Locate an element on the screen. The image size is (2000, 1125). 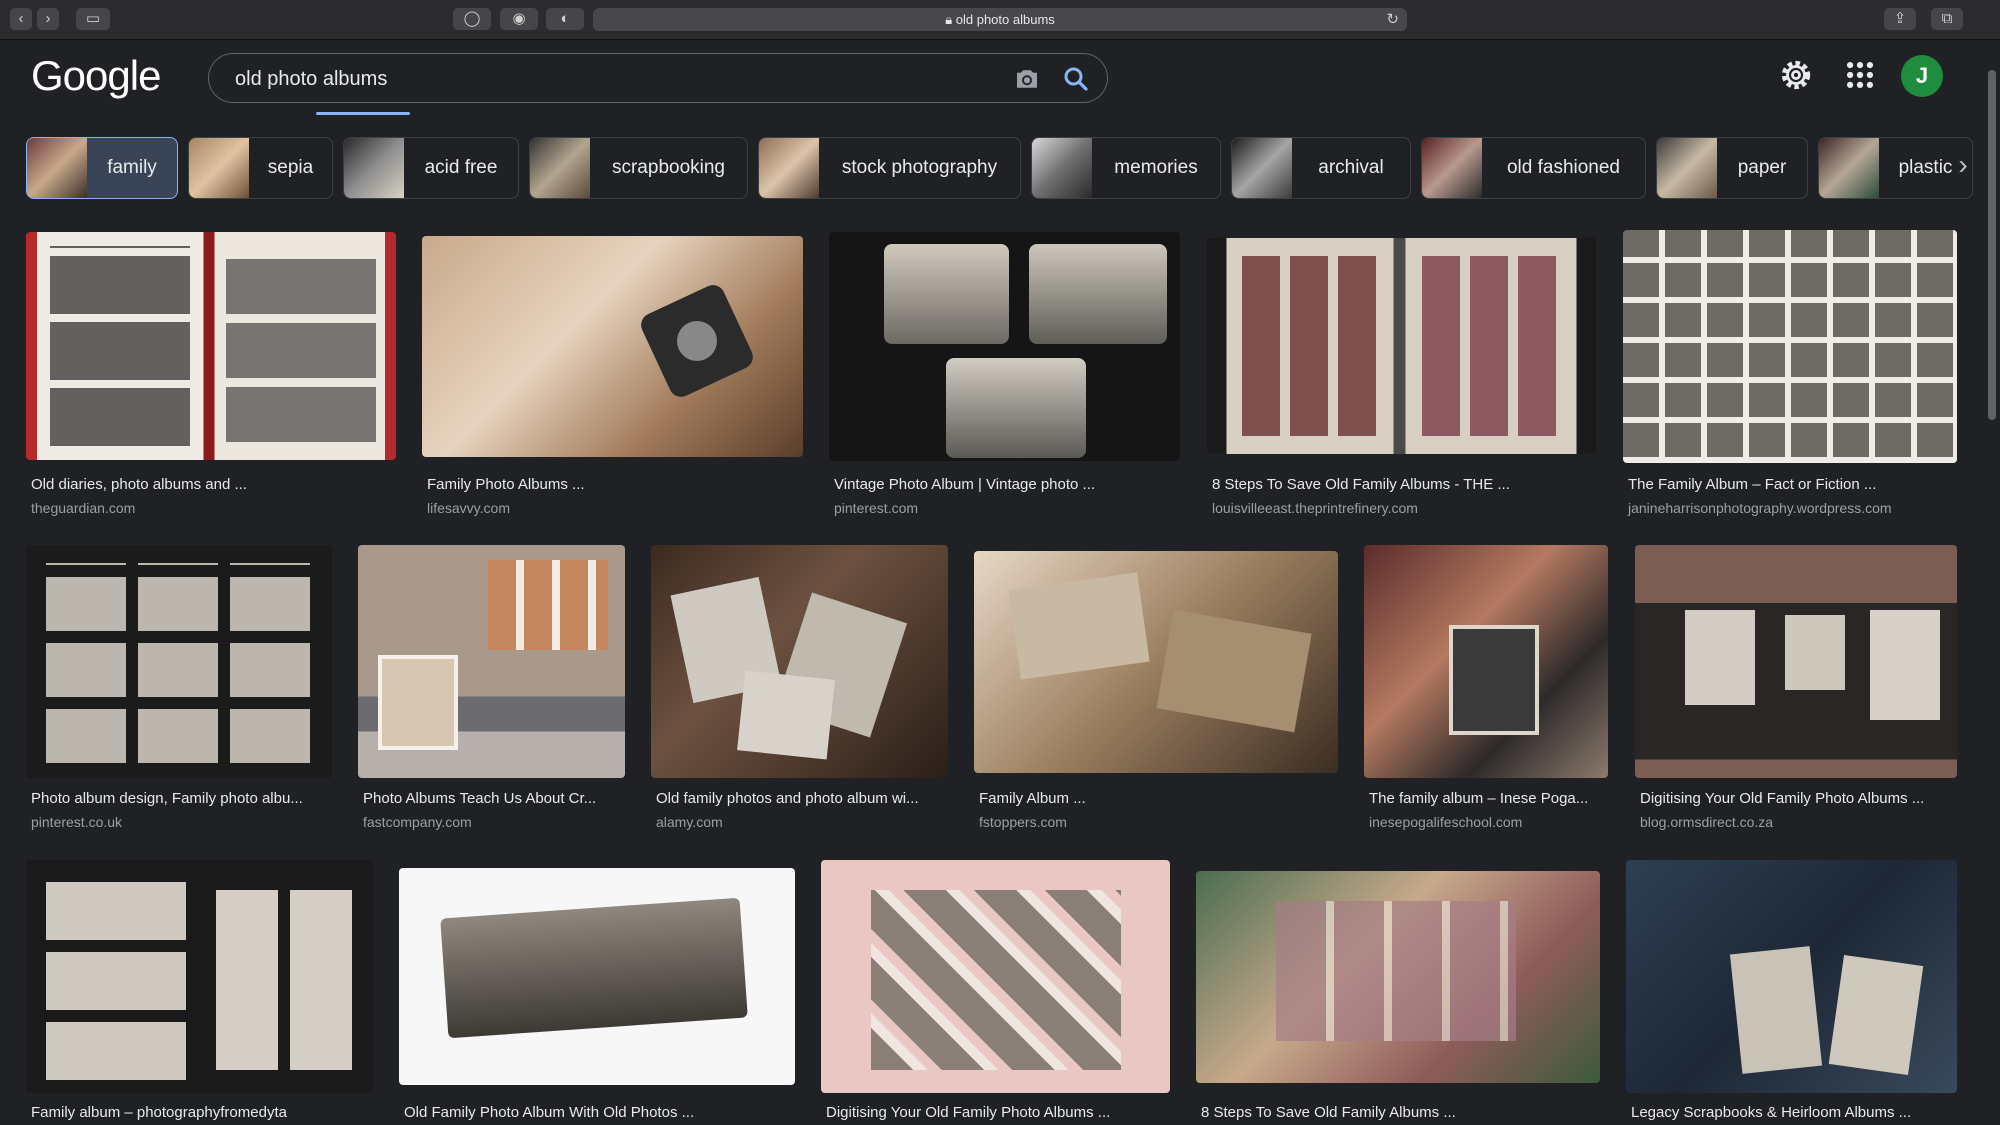
chip-stock-photography: stock photography is located at coordinates (889, 168).